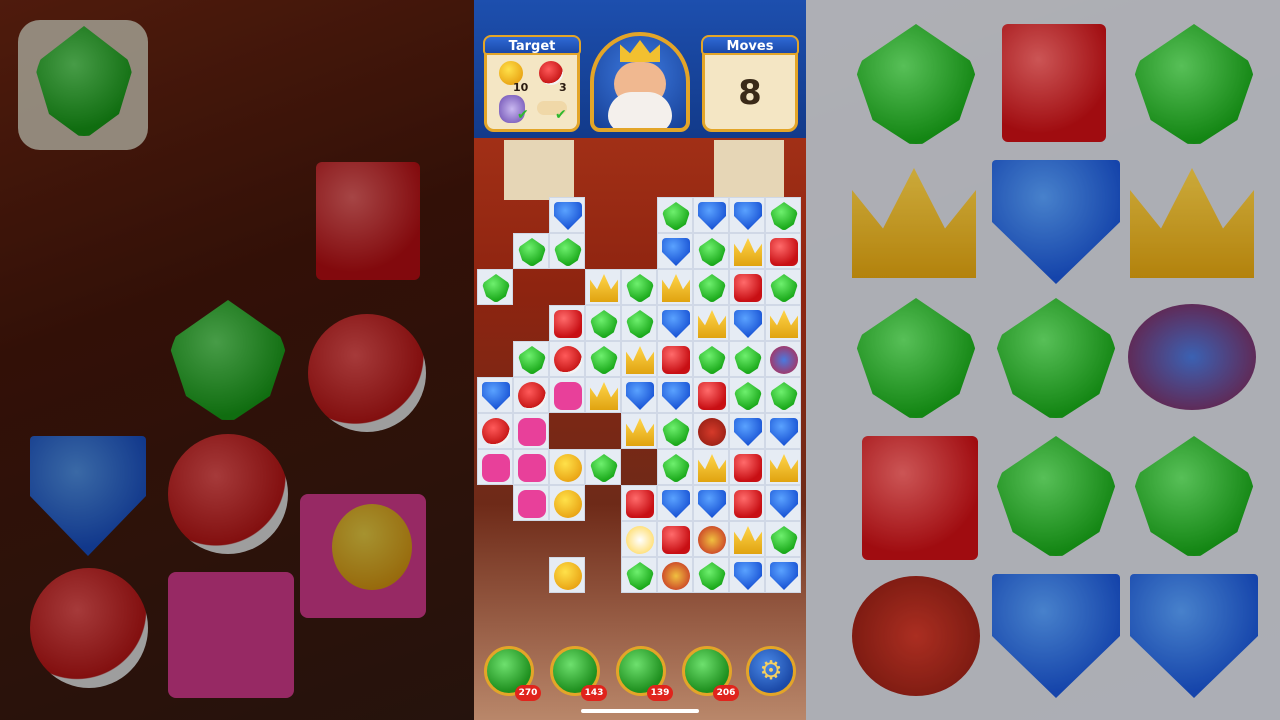 Image resolution: width=1280 pixels, height=720 pixels. What do you see at coordinates (644, 673) in the screenshot?
I see `cannon-booster-button: 139` at bounding box center [644, 673].